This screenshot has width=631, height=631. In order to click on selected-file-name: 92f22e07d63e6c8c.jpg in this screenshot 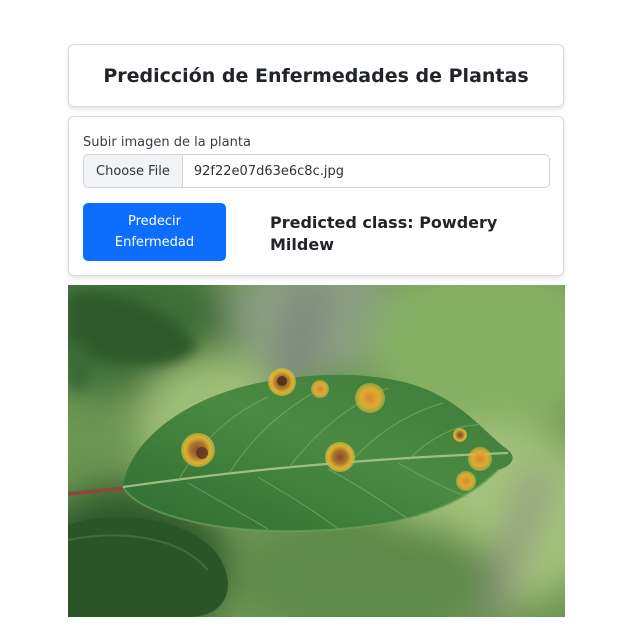, I will do `click(268, 171)`.